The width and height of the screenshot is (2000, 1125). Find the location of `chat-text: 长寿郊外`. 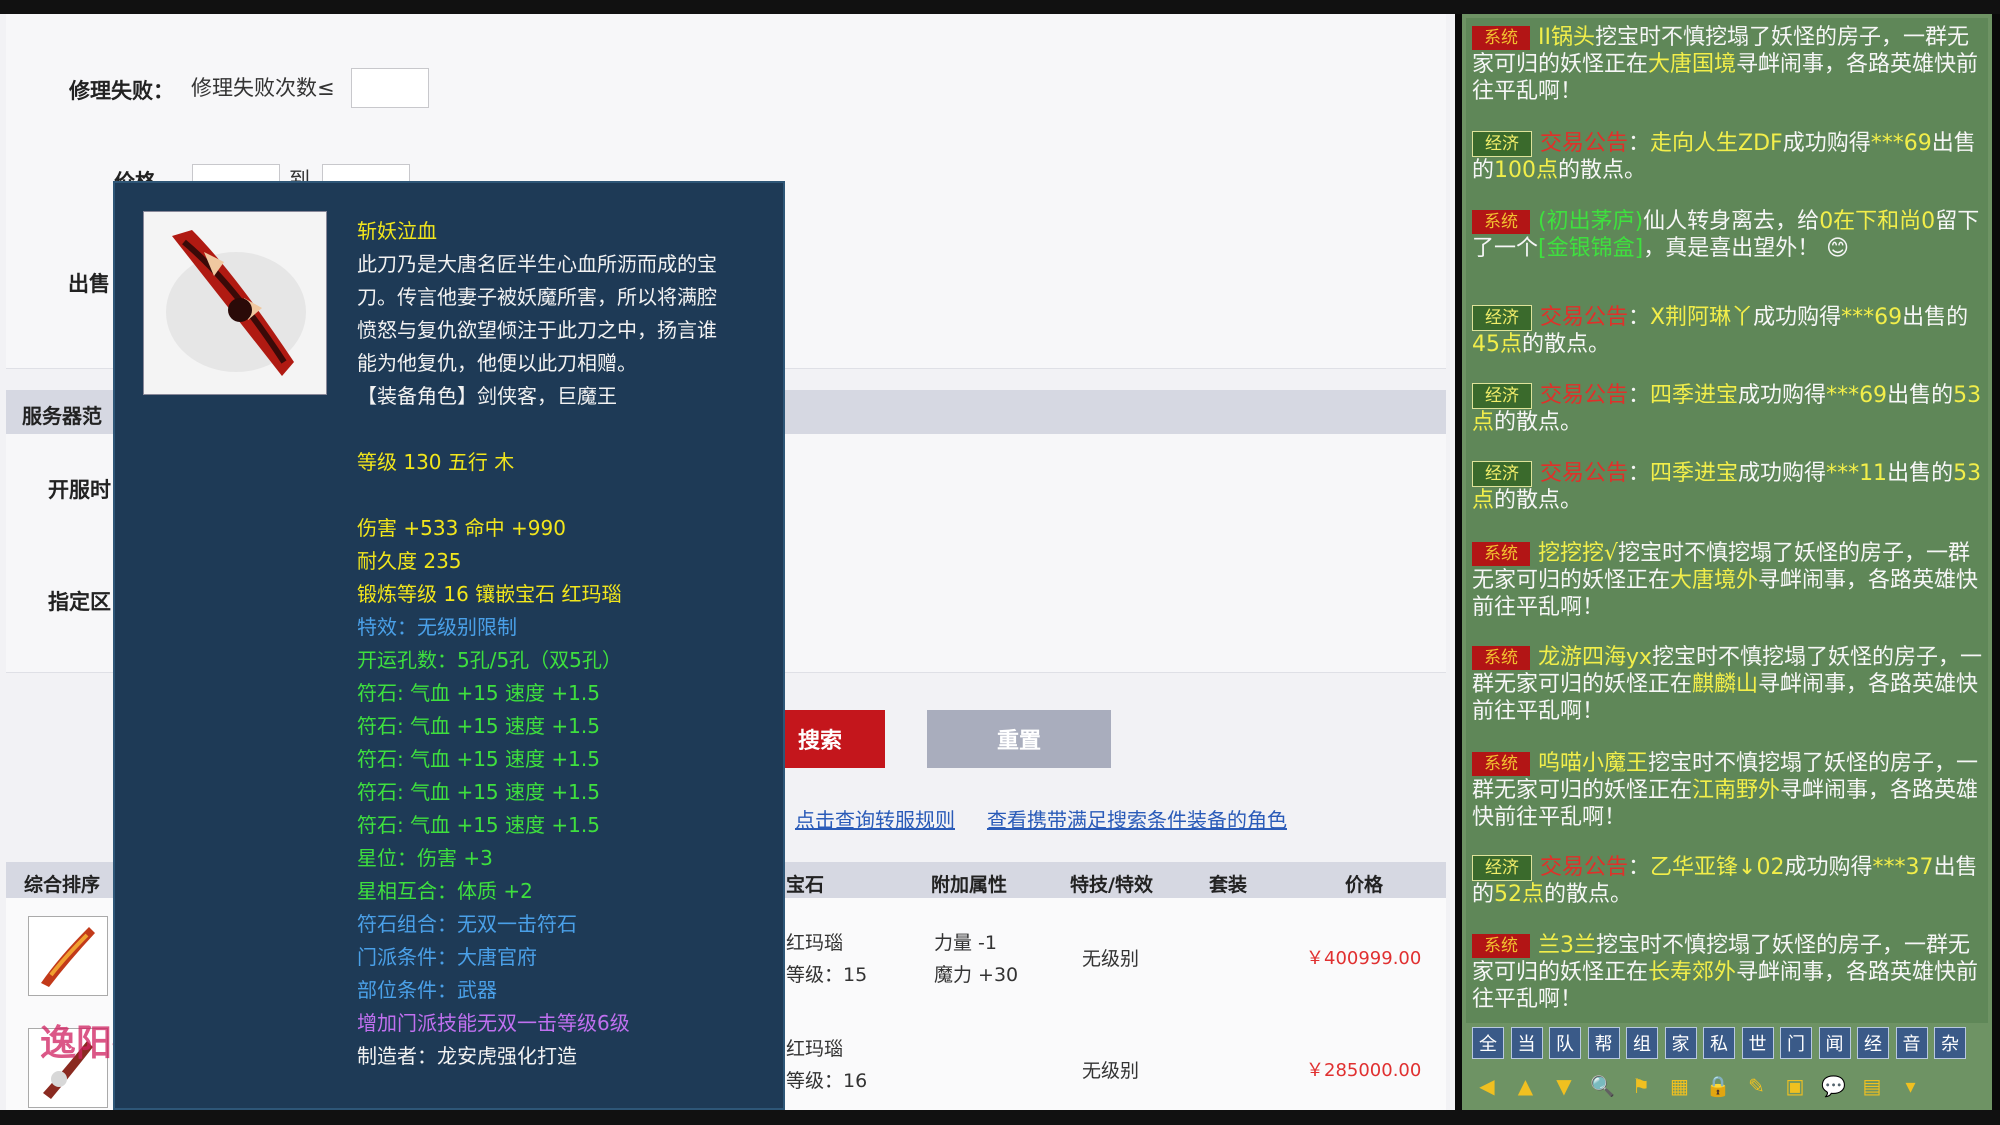

chat-text: 长寿郊外 is located at coordinates (1692, 972).